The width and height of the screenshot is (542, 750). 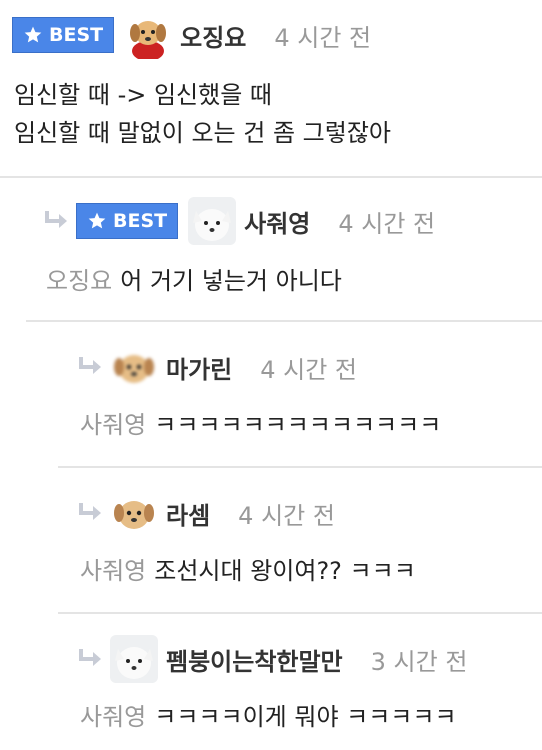 I want to click on author-name: 마가린, so click(x=199, y=367).